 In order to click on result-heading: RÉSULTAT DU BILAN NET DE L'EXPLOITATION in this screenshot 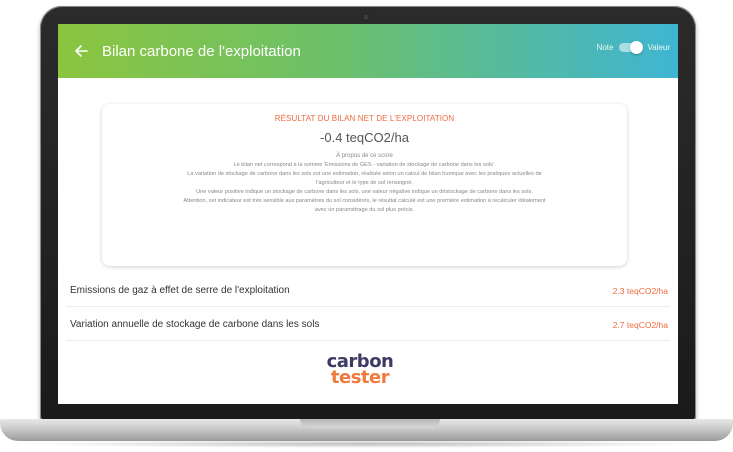, I will do `click(364, 118)`.